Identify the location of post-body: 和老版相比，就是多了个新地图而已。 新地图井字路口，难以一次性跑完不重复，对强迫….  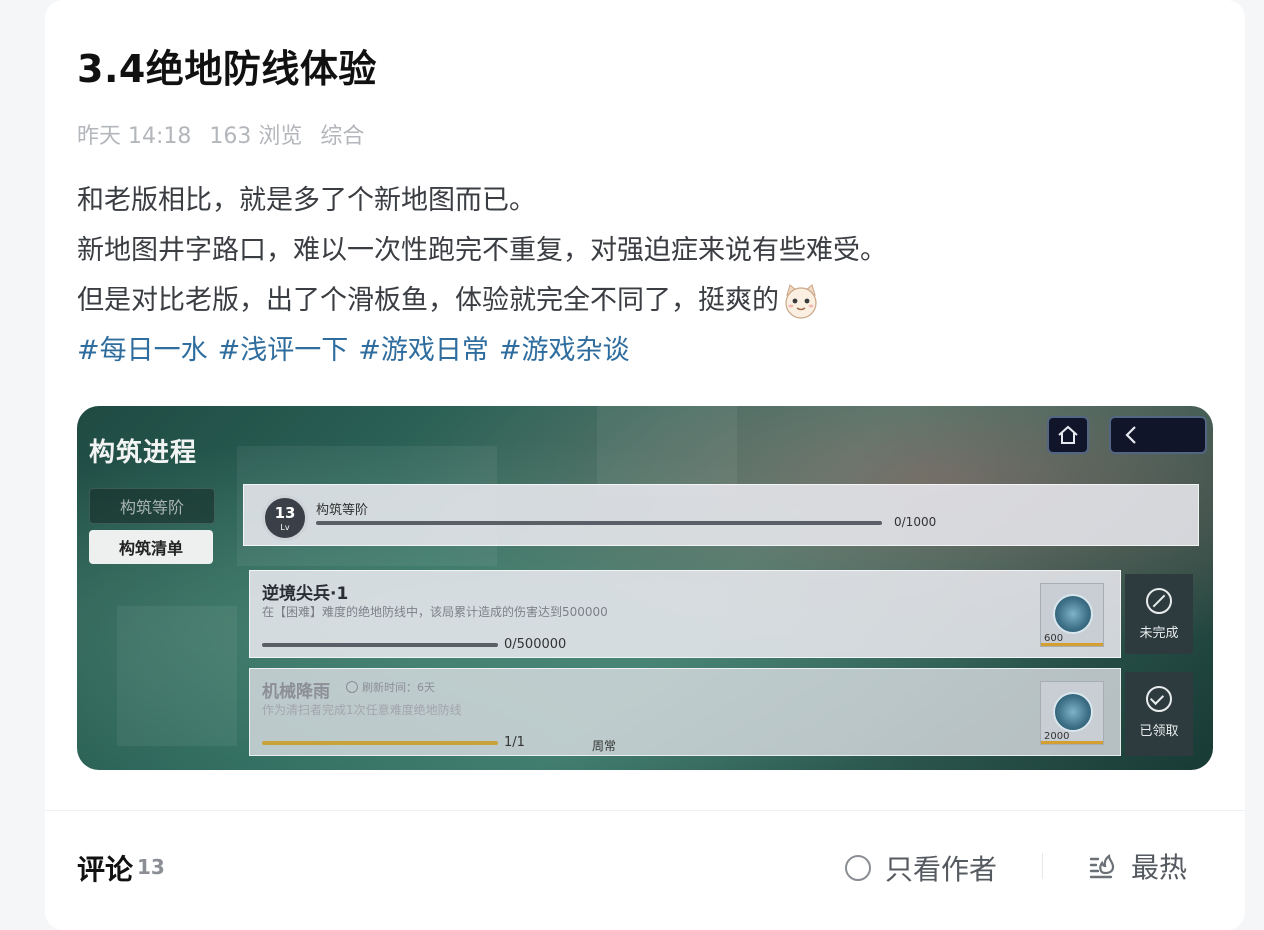
(482, 276).